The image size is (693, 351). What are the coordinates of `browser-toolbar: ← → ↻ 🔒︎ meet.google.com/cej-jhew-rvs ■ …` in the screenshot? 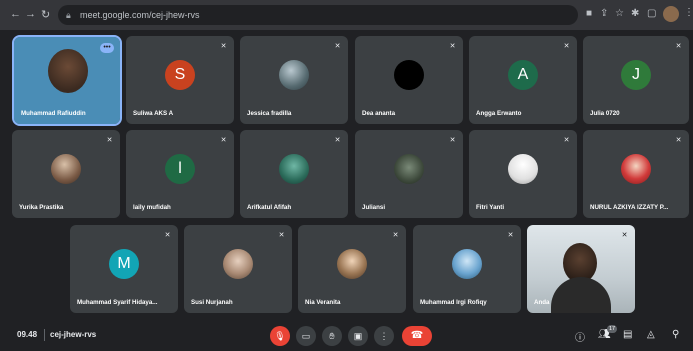 It's located at (346, 15).